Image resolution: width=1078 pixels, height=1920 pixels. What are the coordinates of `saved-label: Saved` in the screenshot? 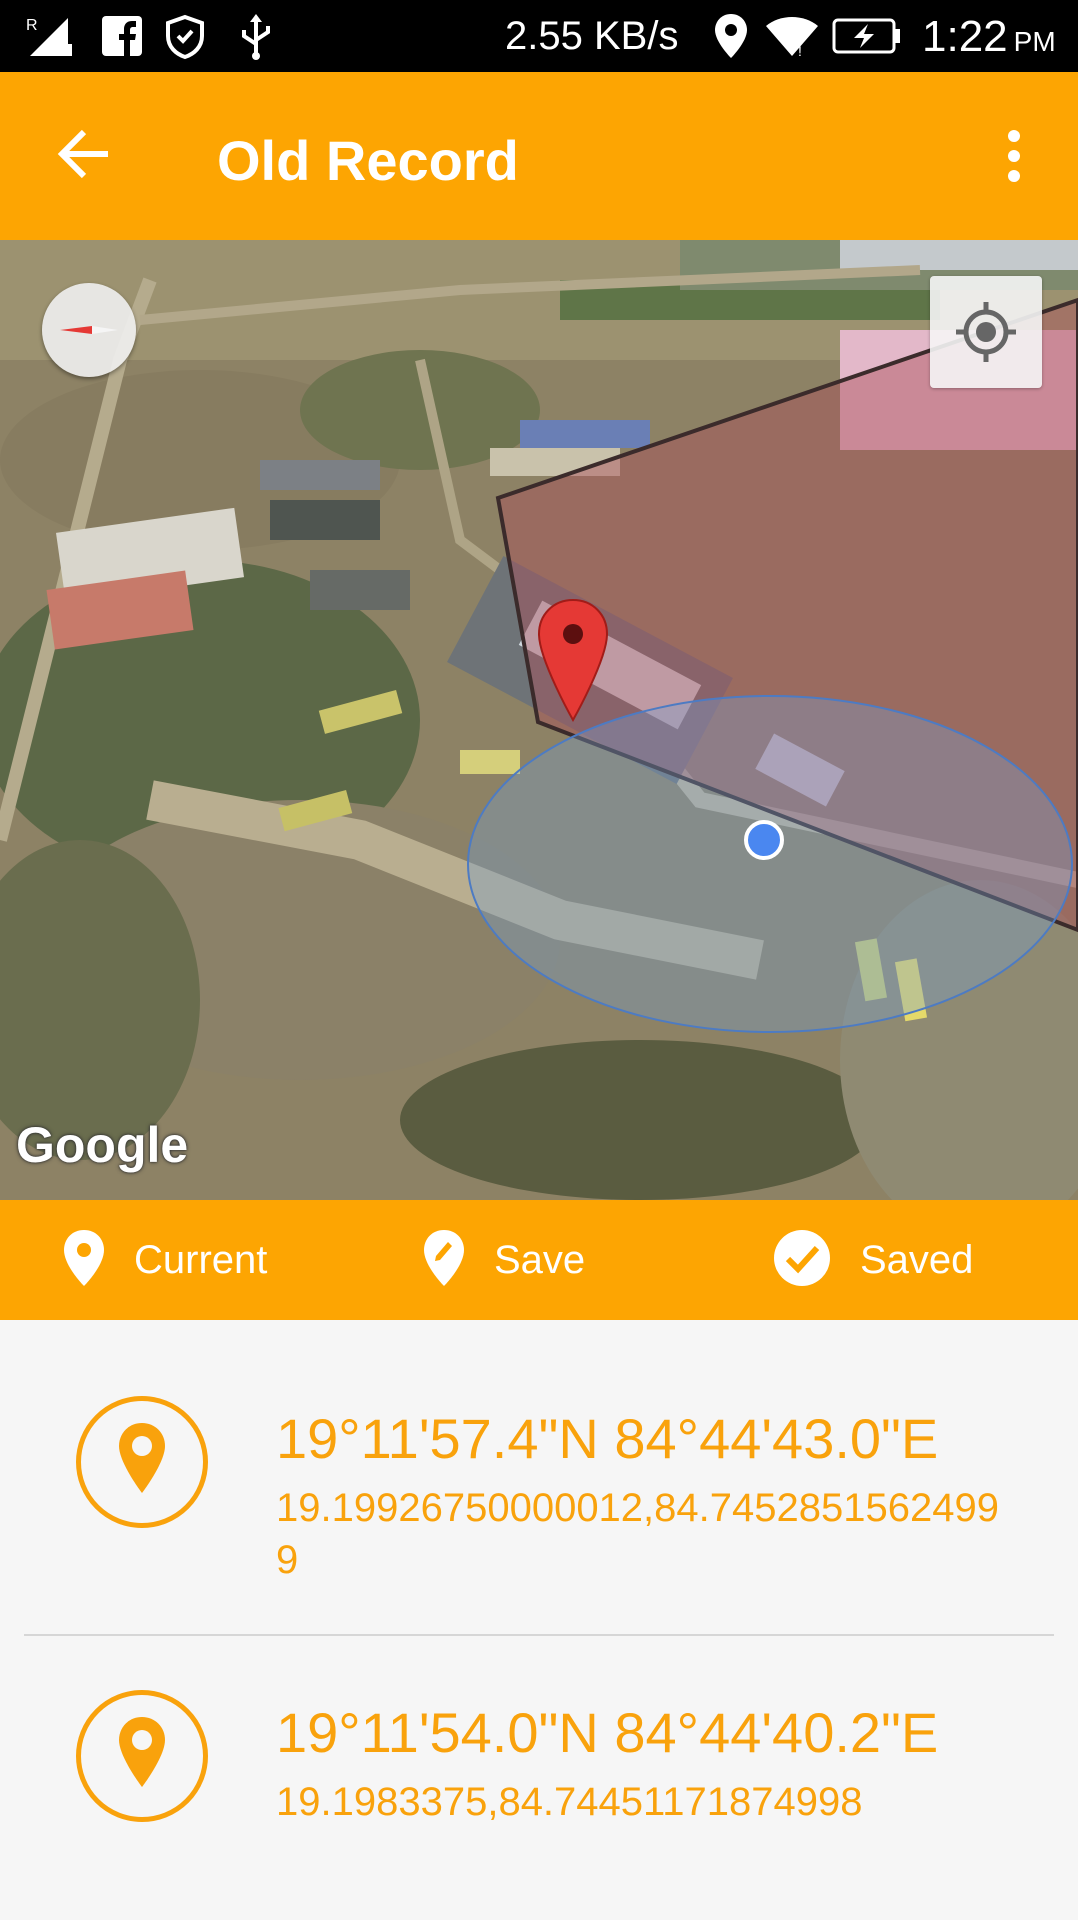 It's located at (917, 1259).